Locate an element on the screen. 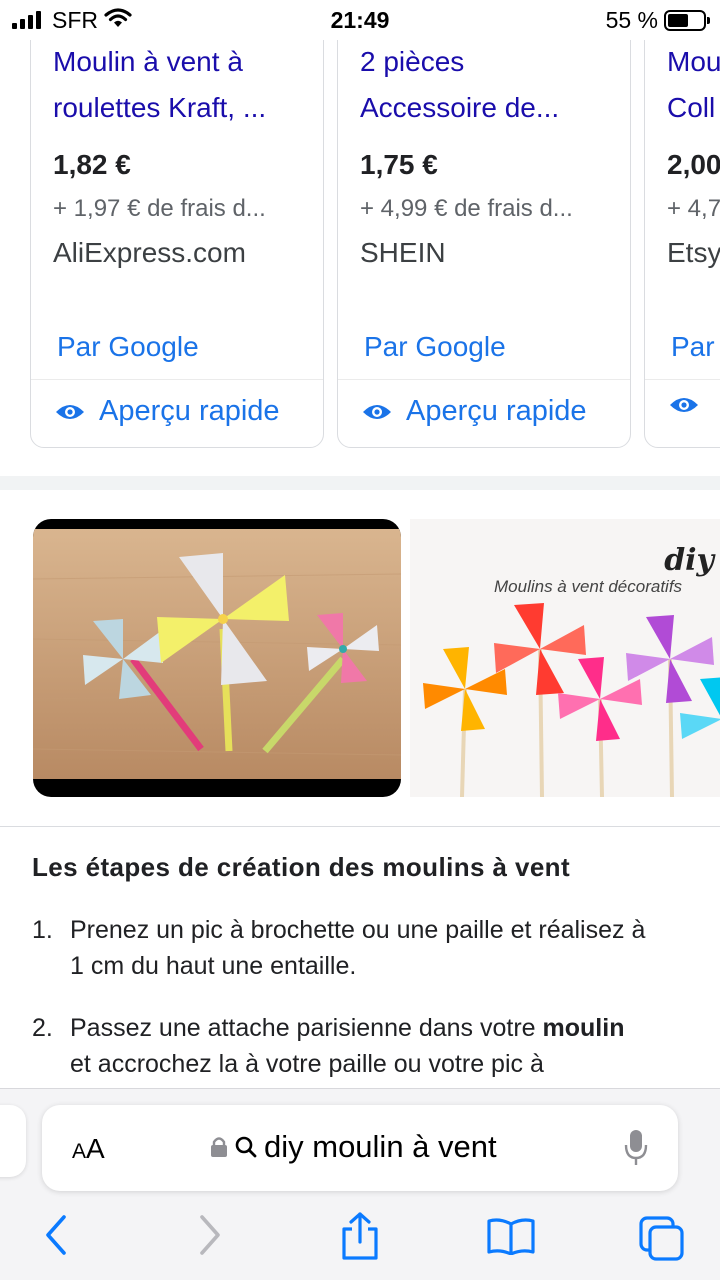 The image size is (720, 1280). lock-icon is located at coordinates (219, 1147).